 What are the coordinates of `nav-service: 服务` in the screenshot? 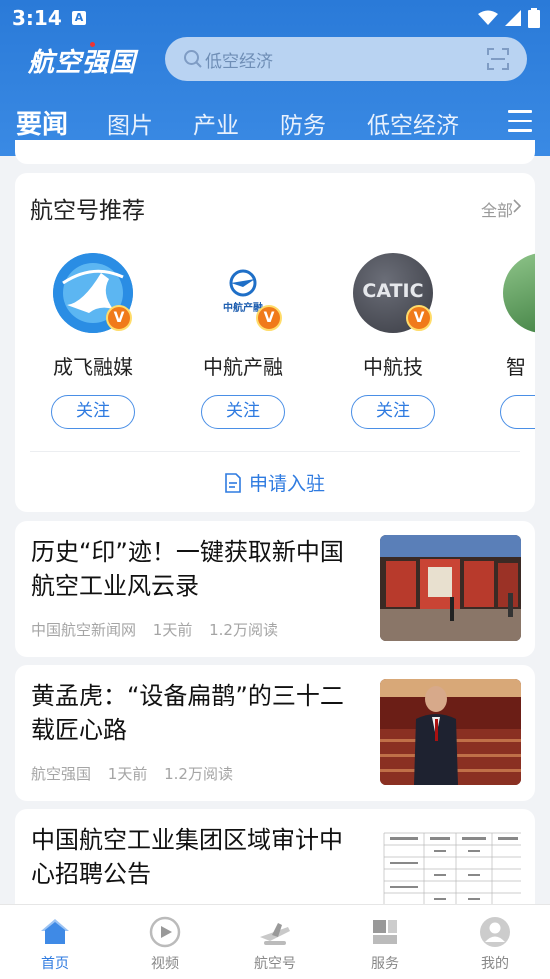 It's located at (385, 942).